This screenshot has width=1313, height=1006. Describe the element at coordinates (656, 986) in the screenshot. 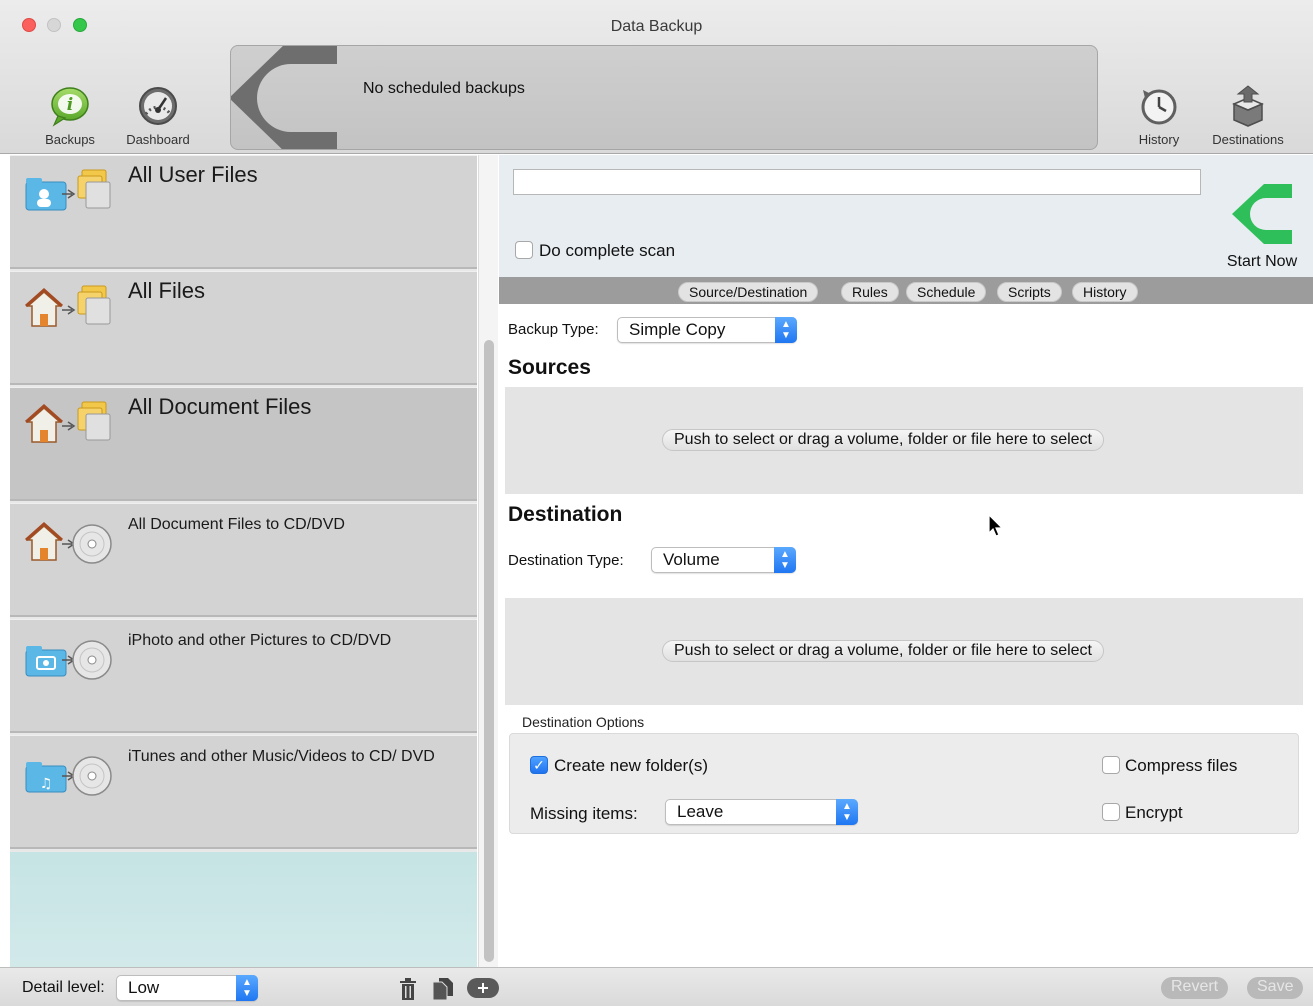

I see `bottom-bar: Detail level: Low ▲ ▼ Revert Save` at that location.